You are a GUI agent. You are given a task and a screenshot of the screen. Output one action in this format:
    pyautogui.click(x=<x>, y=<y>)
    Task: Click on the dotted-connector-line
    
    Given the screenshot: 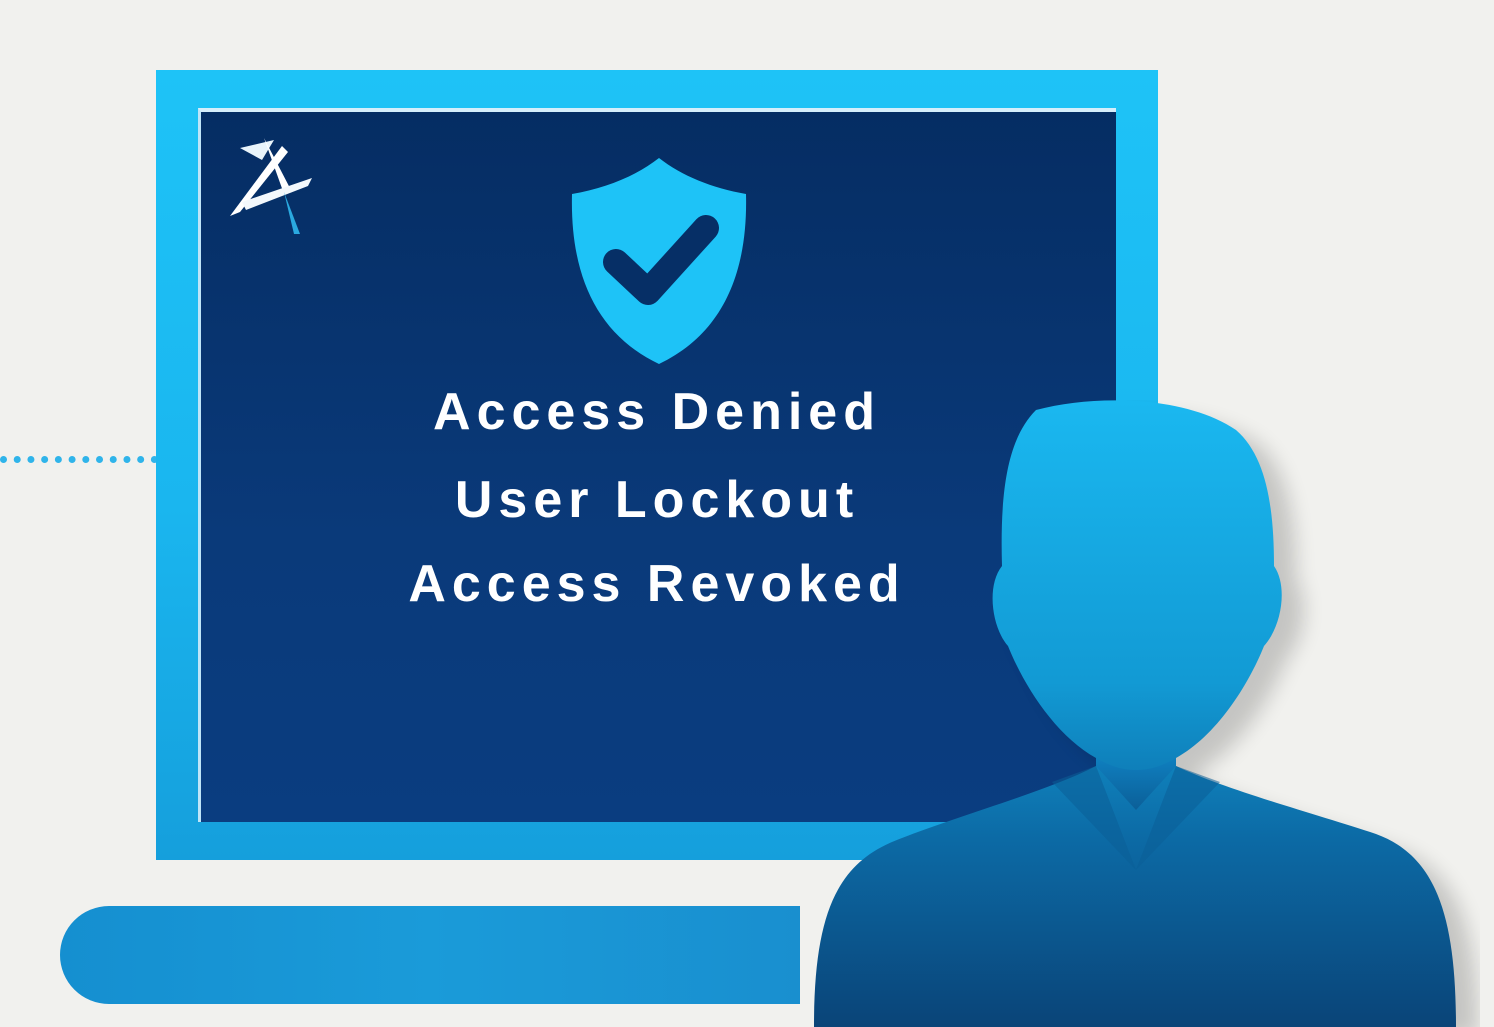 What is the action you would take?
    pyautogui.click(x=79, y=459)
    